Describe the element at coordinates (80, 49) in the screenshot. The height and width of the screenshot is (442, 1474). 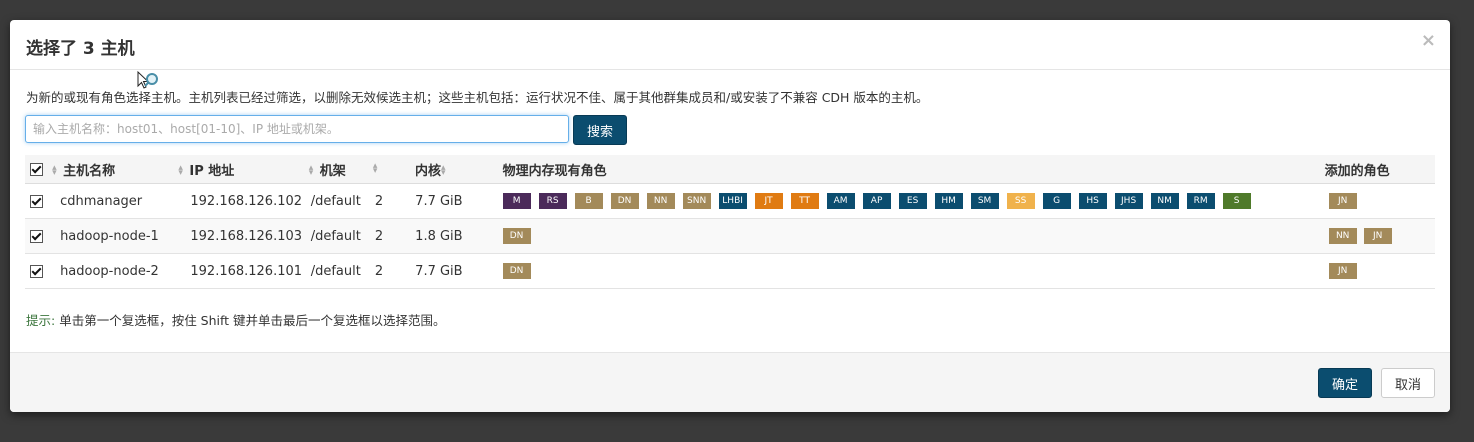
I see `dialog-title: 选择了 3 主机` at that location.